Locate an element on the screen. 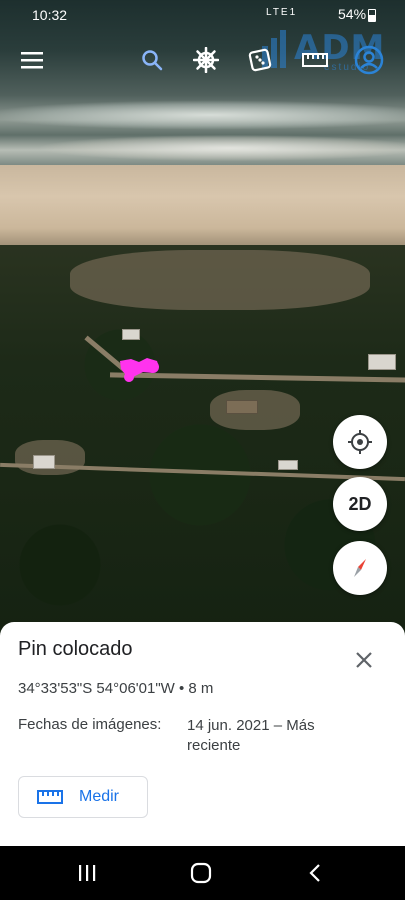  beach-sand is located at coordinates (202, 210).